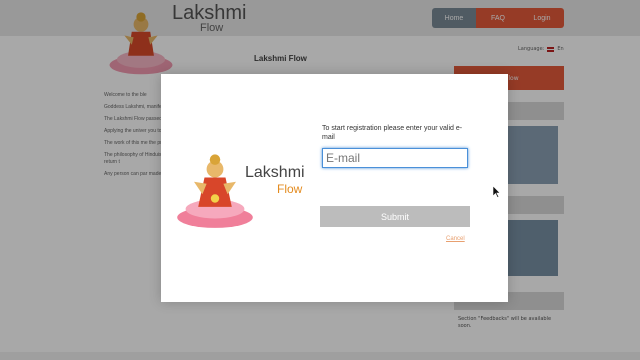 This screenshot has width=640, height=360. Describe the element at coordinates (215, 191) in the screenshot. I see `lakshmi-logo-icon` at that location.